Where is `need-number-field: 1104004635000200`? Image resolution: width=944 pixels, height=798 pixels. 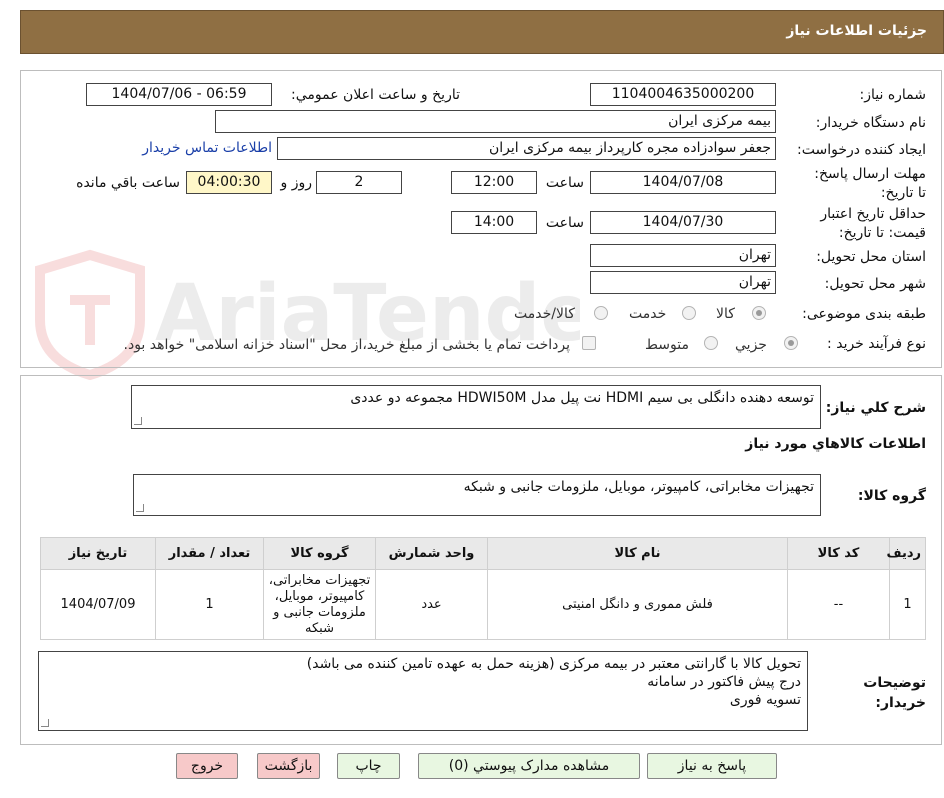
need-number-field: 1104004635000200 is located at coordinates (683, 94).